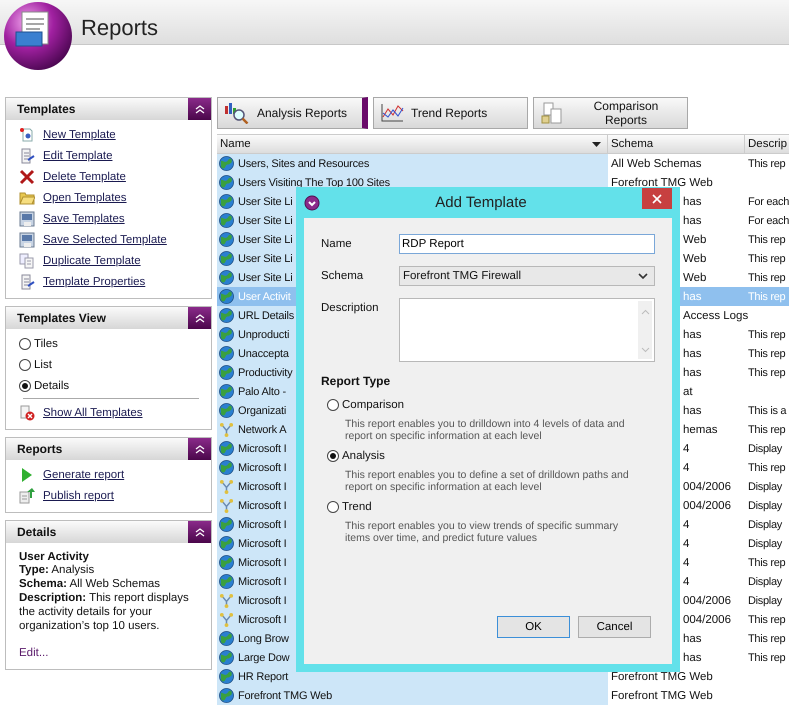 This screenshot has width=789, height=712. I want to click on close-icon, so click(657, 199).